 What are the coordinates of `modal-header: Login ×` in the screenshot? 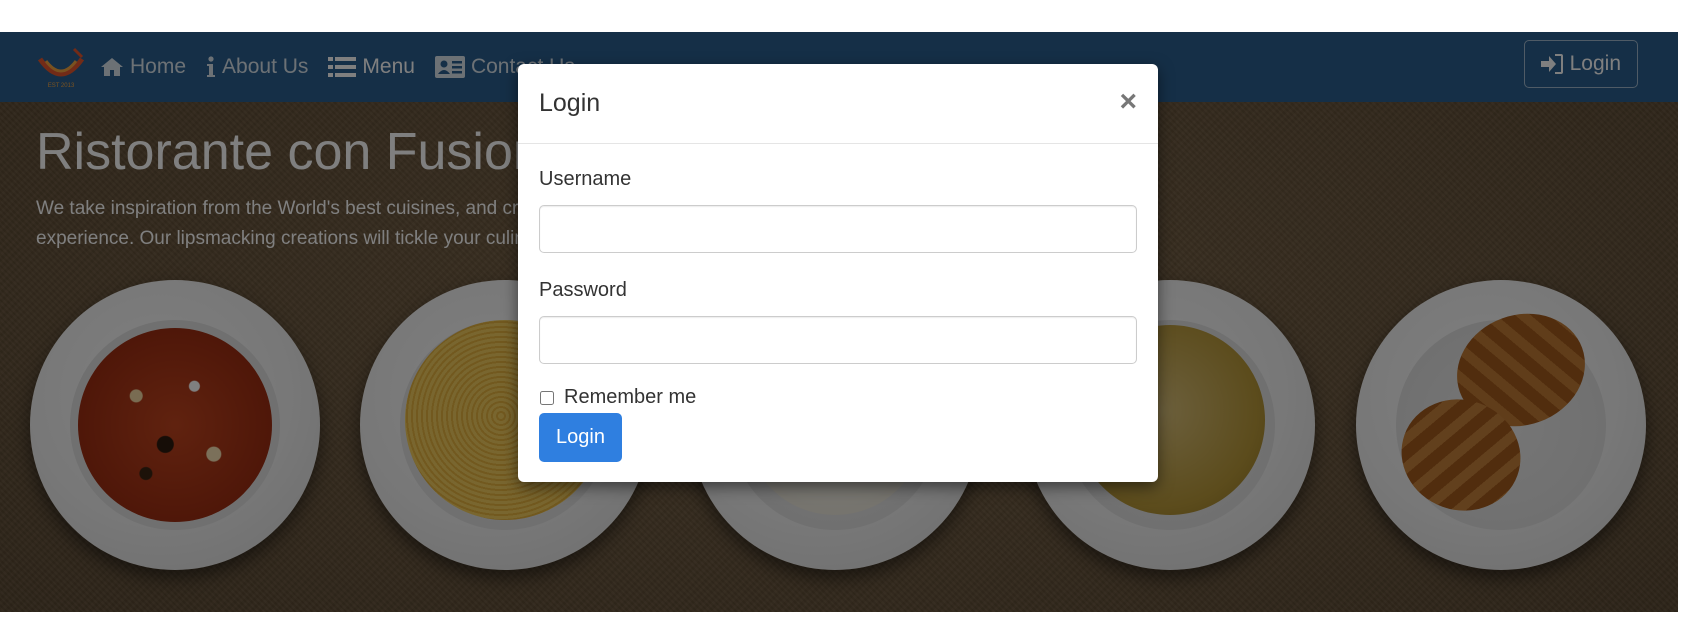 It's located at (838, 104).